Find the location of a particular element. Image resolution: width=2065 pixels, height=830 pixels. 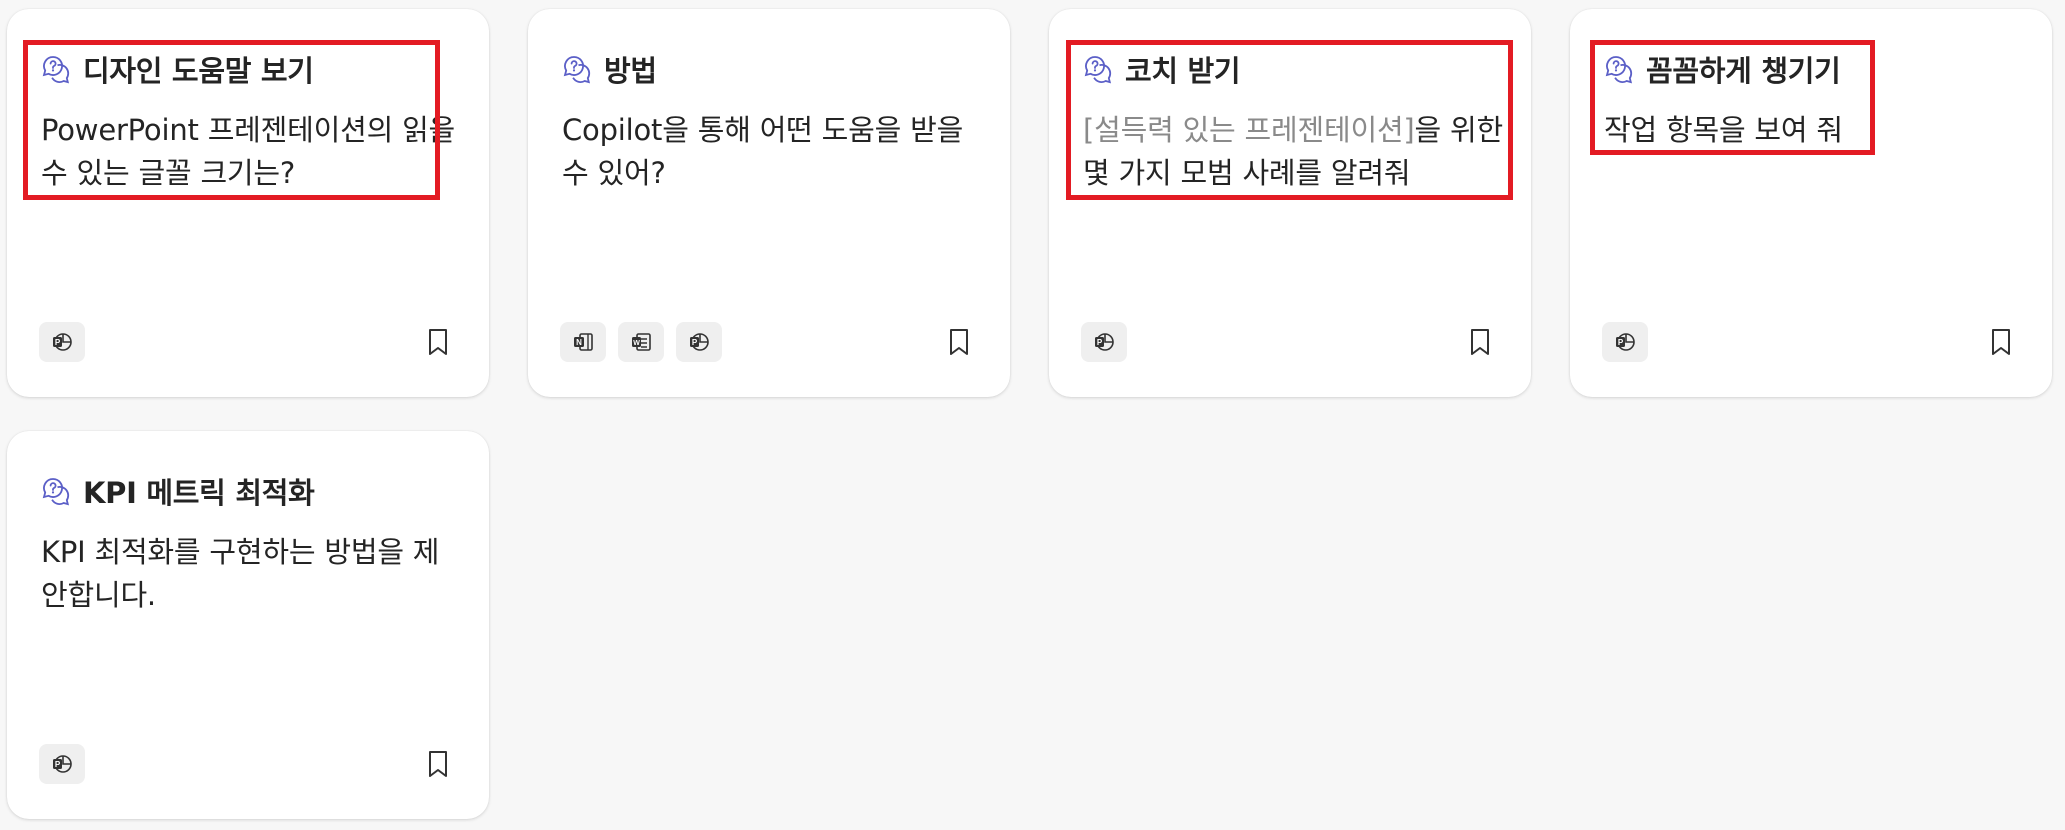

card-description: [설득력 있는 프레젠테이션]을 위한 몇 가지 모범 사례를 알려줘 is located at coordinates (1293, 152).